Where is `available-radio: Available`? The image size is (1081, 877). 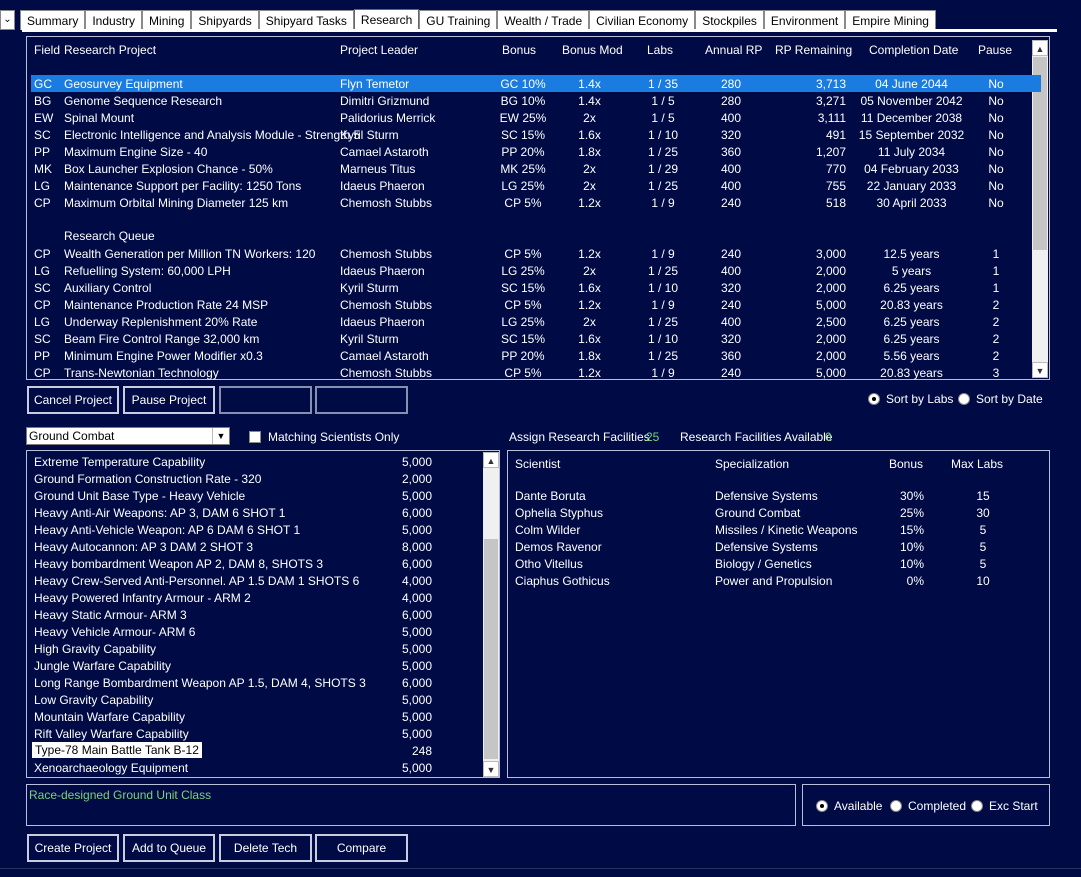 available-radio: Available is located at coordinates (849, 806).